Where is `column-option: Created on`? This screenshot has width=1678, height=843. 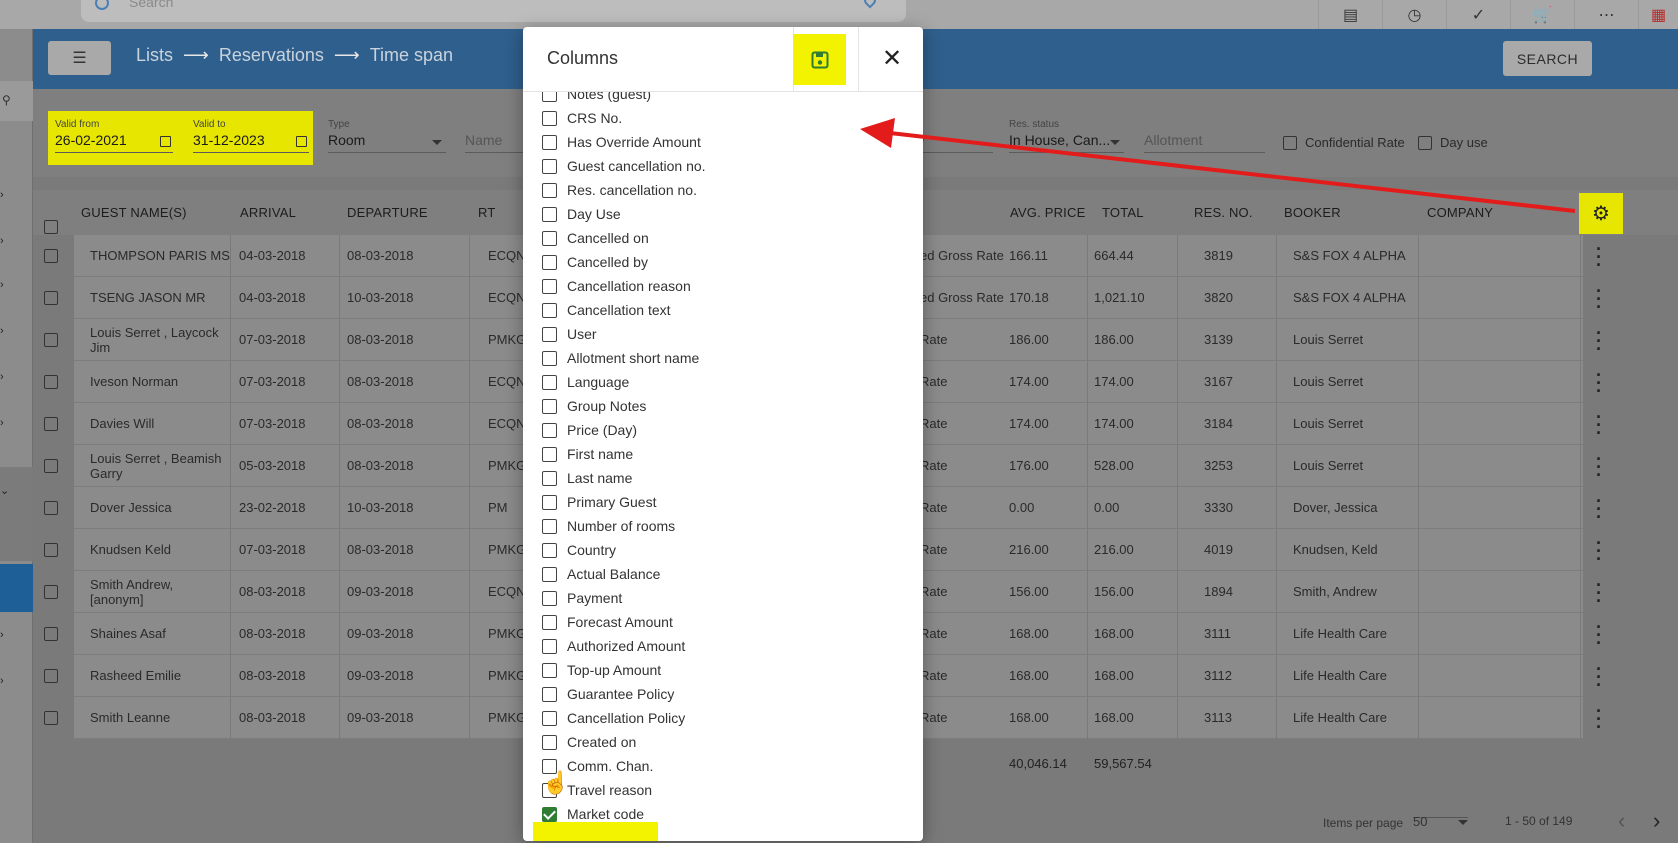 column-option: Created on is located at coordinates (589, 742).